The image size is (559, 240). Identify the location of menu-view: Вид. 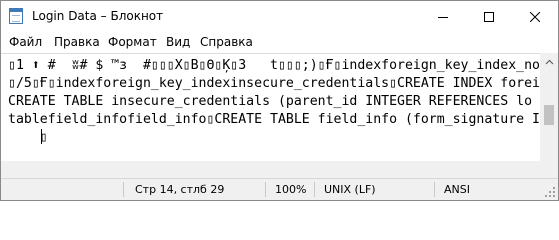
(178, 42).